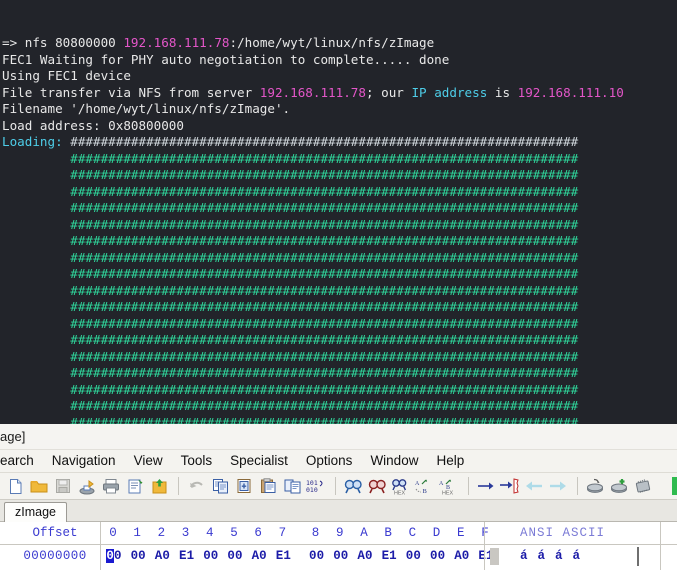  What do you see at coordinates (338, 437) in the screenshot?
I see `window-title-bar: age]` at bounding box center [338, 437].